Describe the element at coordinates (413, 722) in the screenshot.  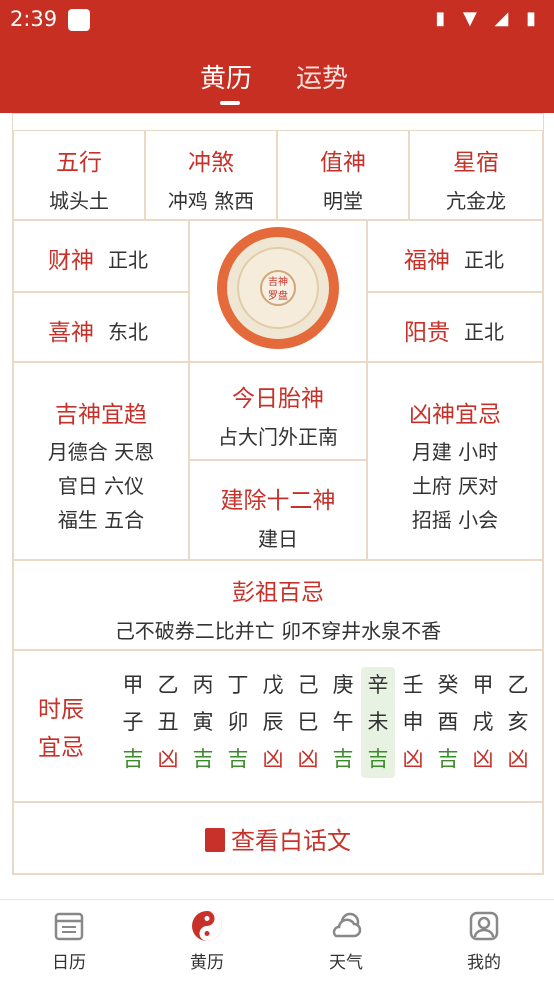
I see `hour-column: 壬申凶` at that location.